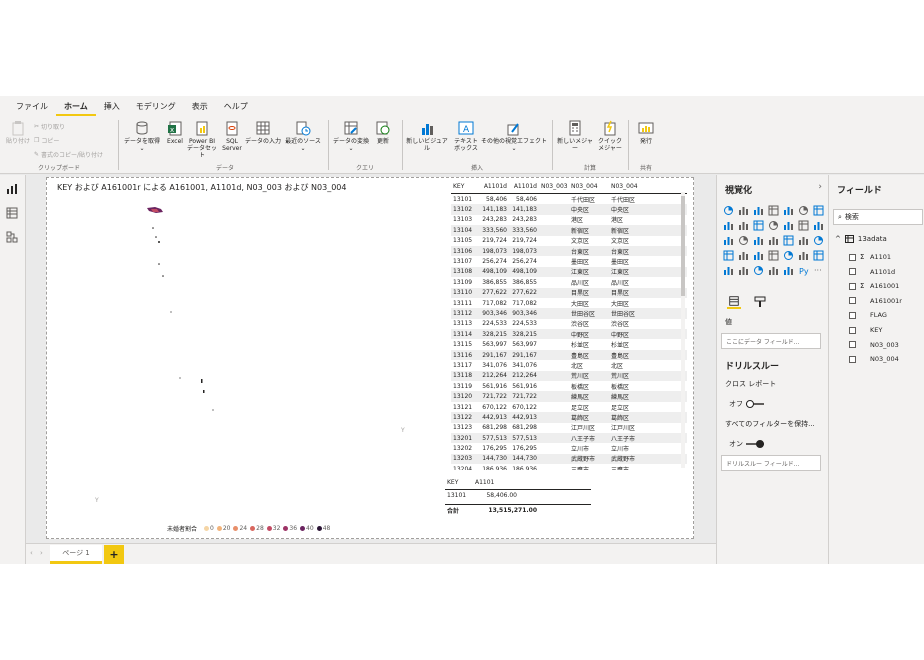  I want to click on table-node: ^ 13adata, so click(861, 239).